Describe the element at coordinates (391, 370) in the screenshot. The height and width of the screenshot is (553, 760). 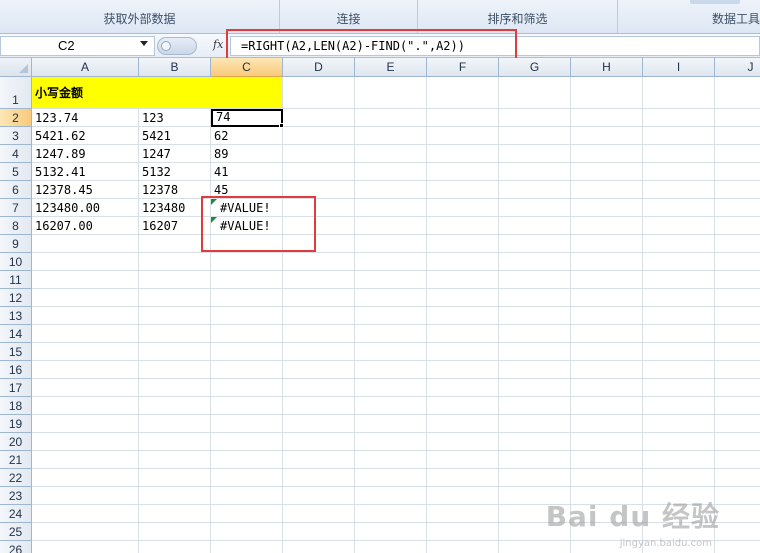
I see `cell-e16` at that location.